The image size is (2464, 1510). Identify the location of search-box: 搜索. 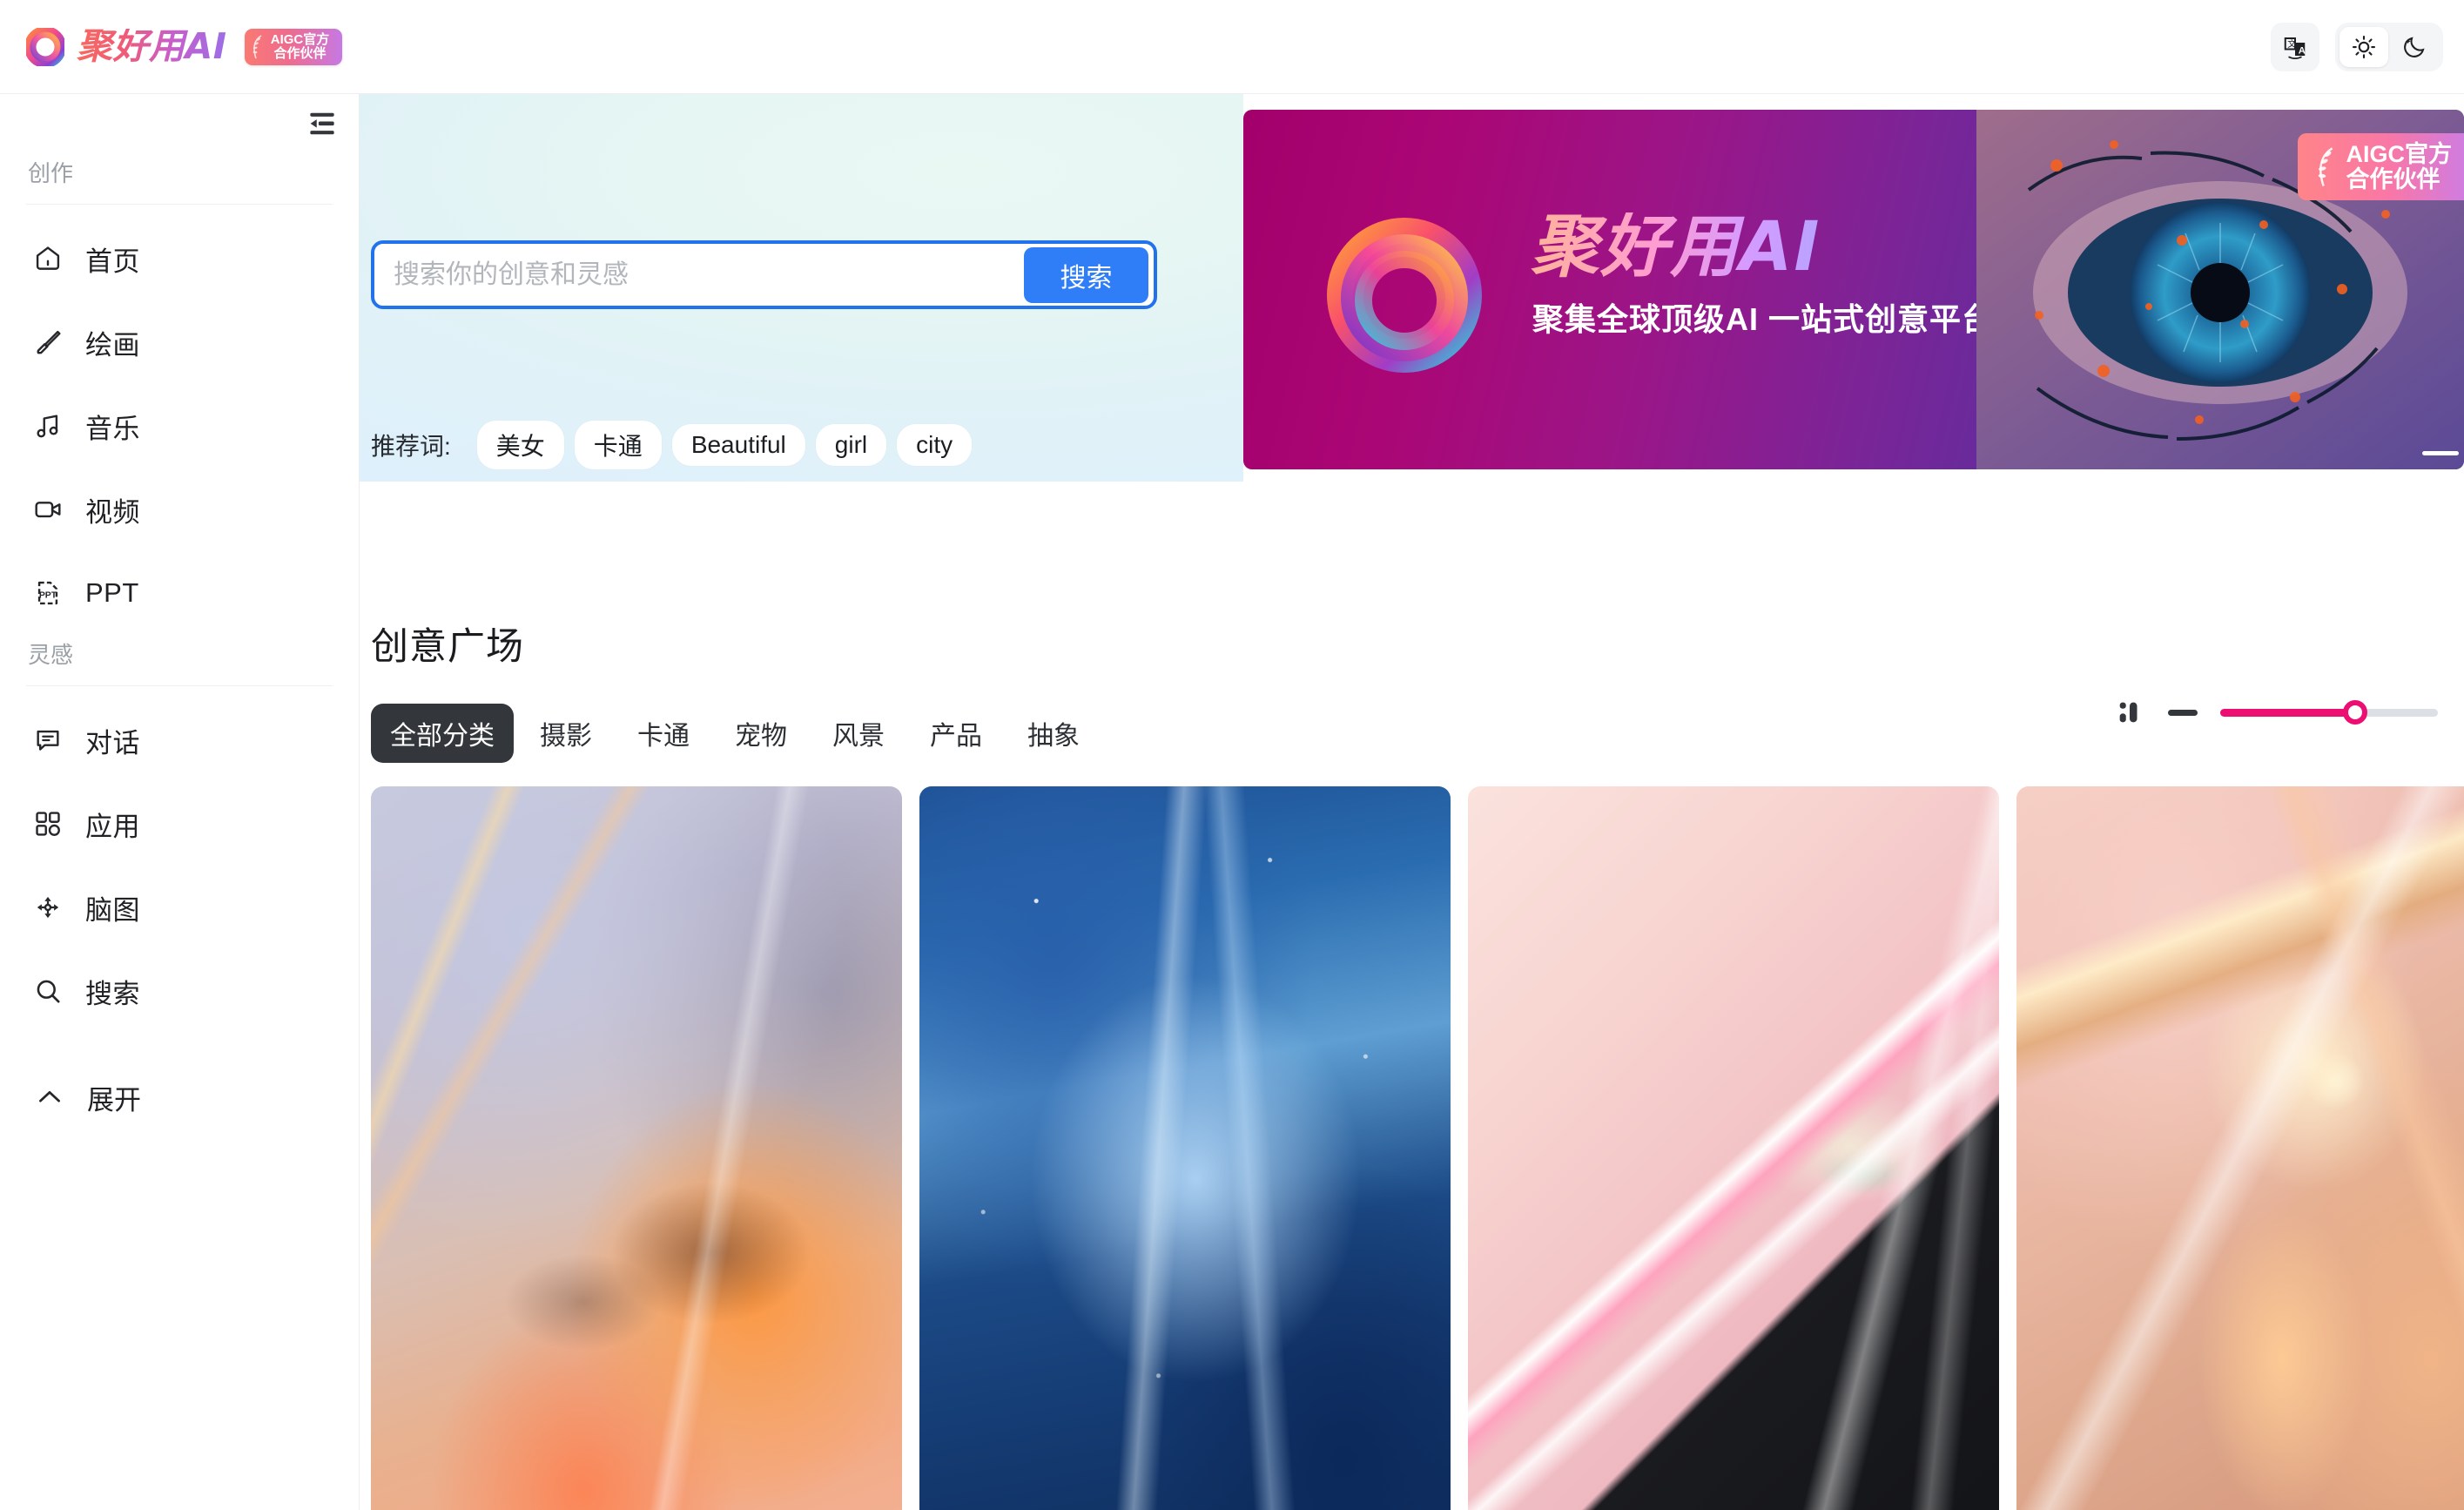
(764, 274).